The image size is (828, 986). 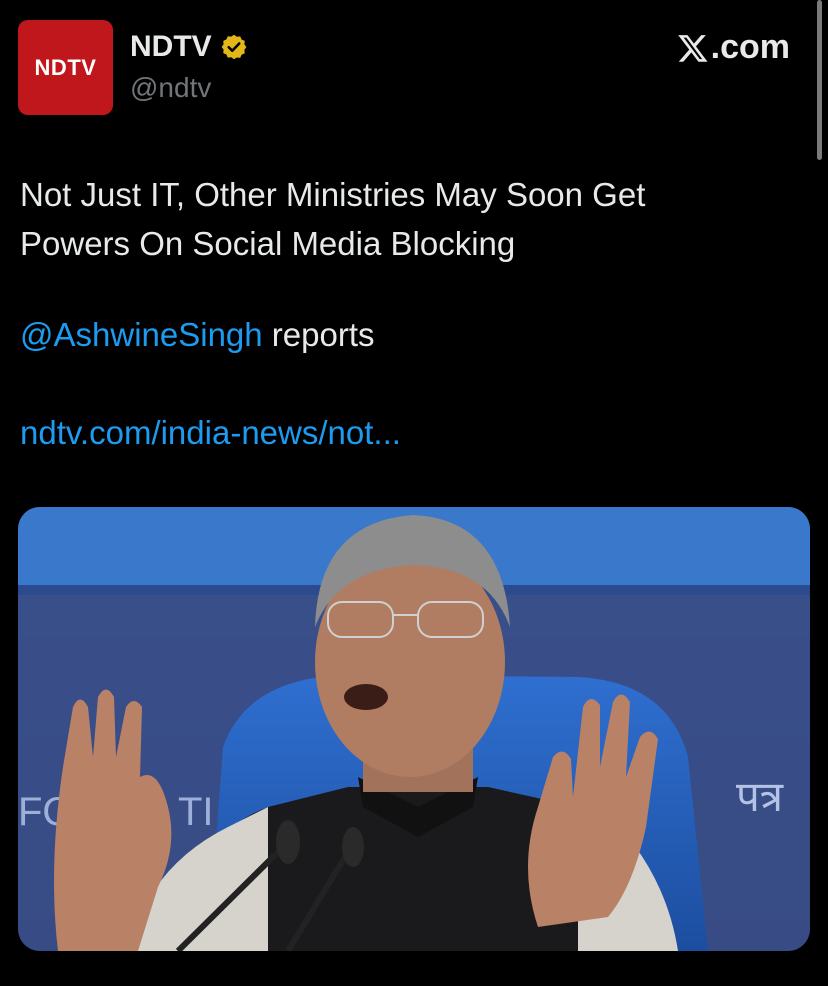 I want to click on site-label: .com, so click(x=733, y=47).